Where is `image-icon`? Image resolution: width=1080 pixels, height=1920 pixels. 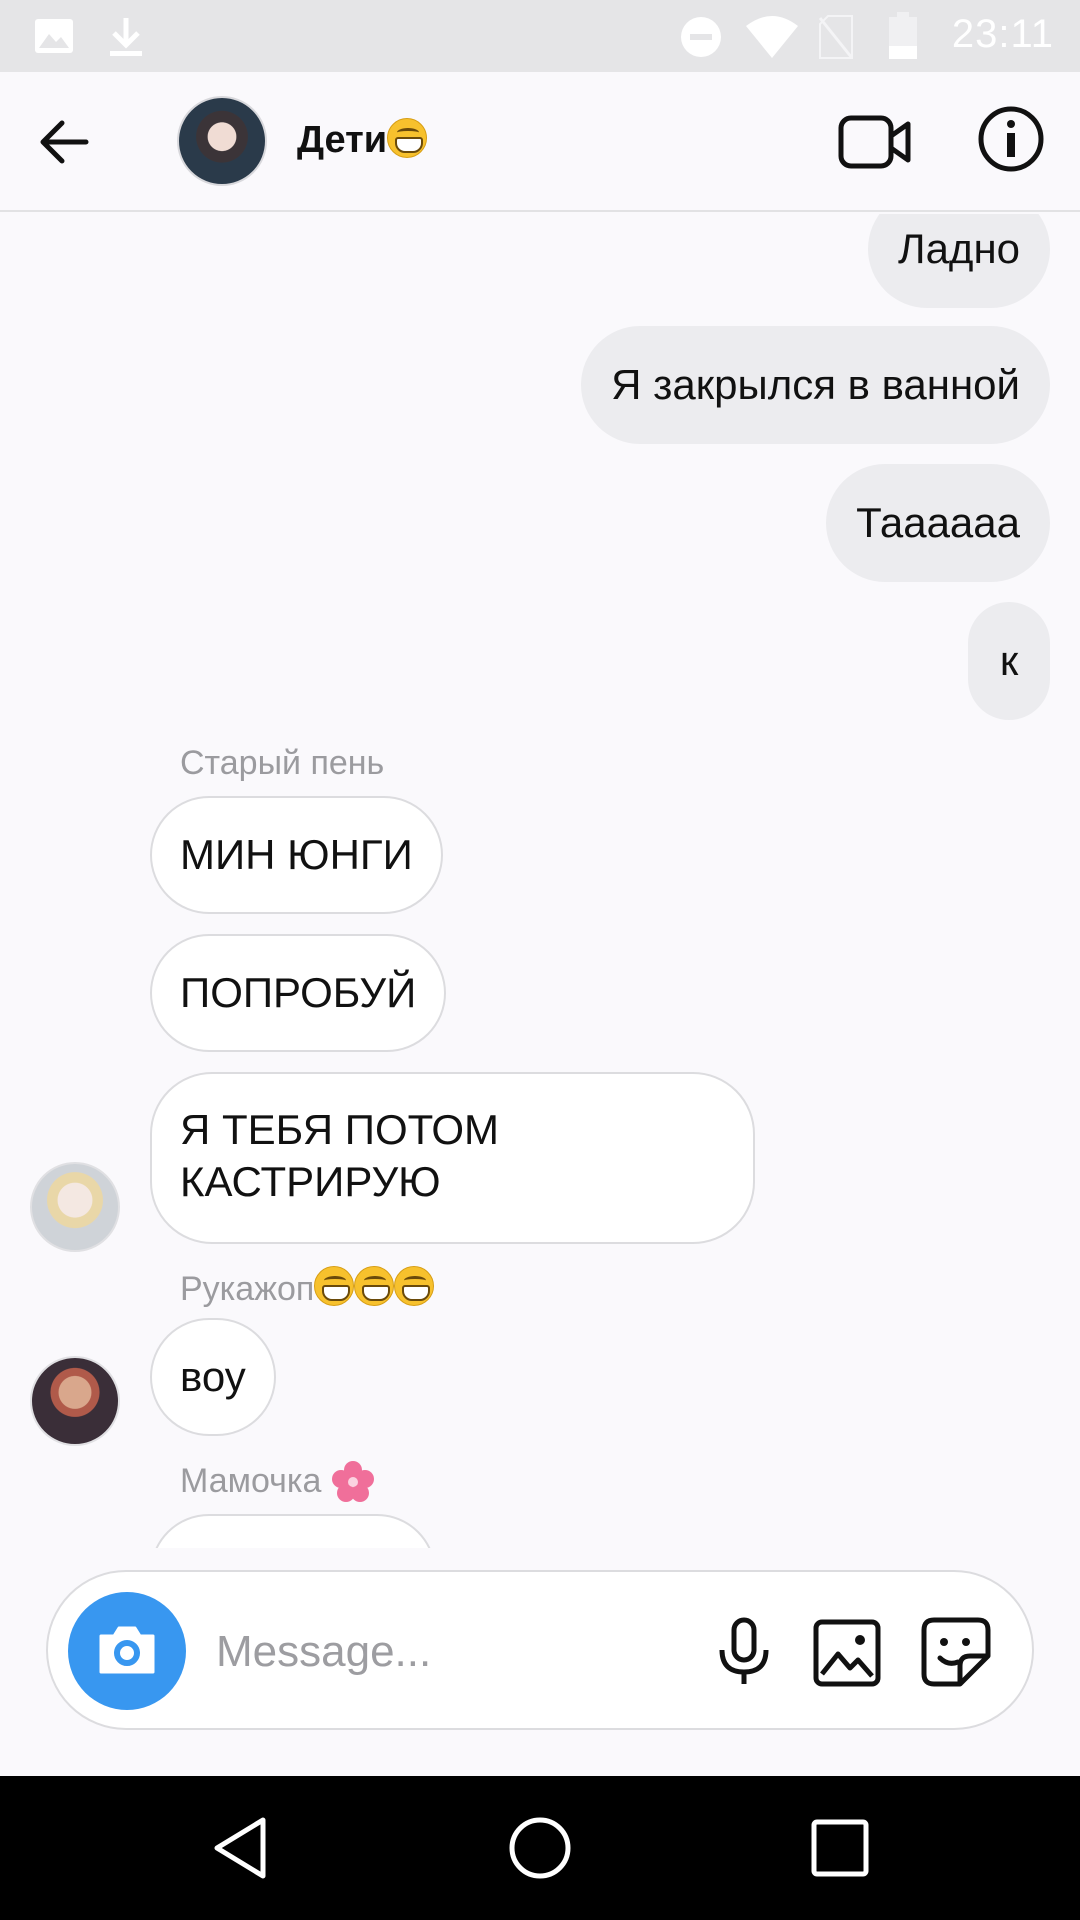 image-icon is located at coordinates (54, 36).